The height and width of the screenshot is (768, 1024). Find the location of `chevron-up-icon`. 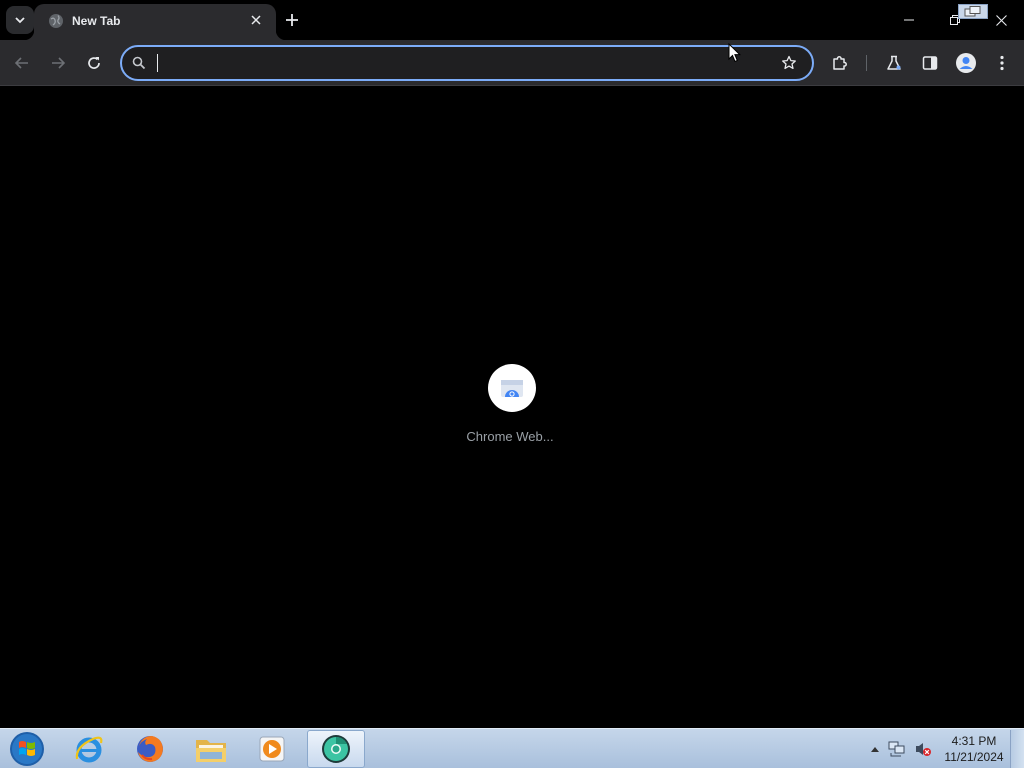

chevron-up-icon is located at coordinates (875, 749).